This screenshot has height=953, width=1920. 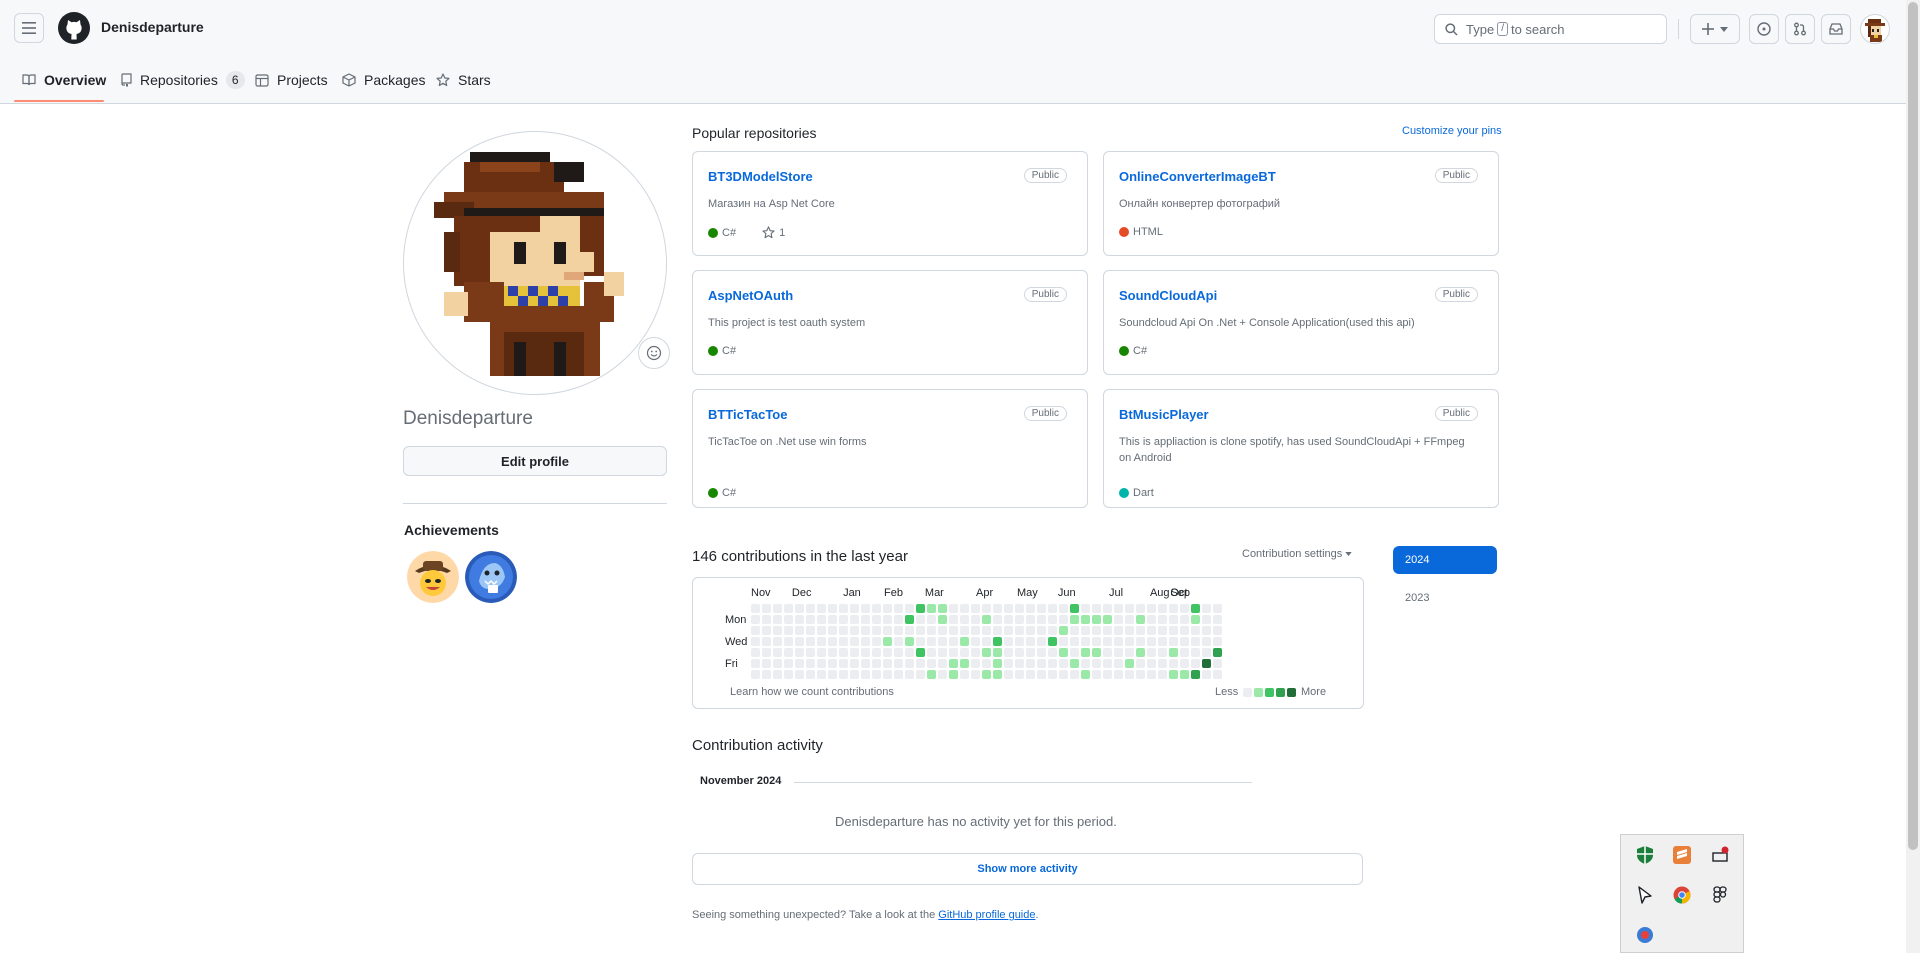 What do you see at coordinates (1164, 414) in the screenshot?
I see `repo-name-link: BtMusicPlayer` at bounding box center [1164, 414].